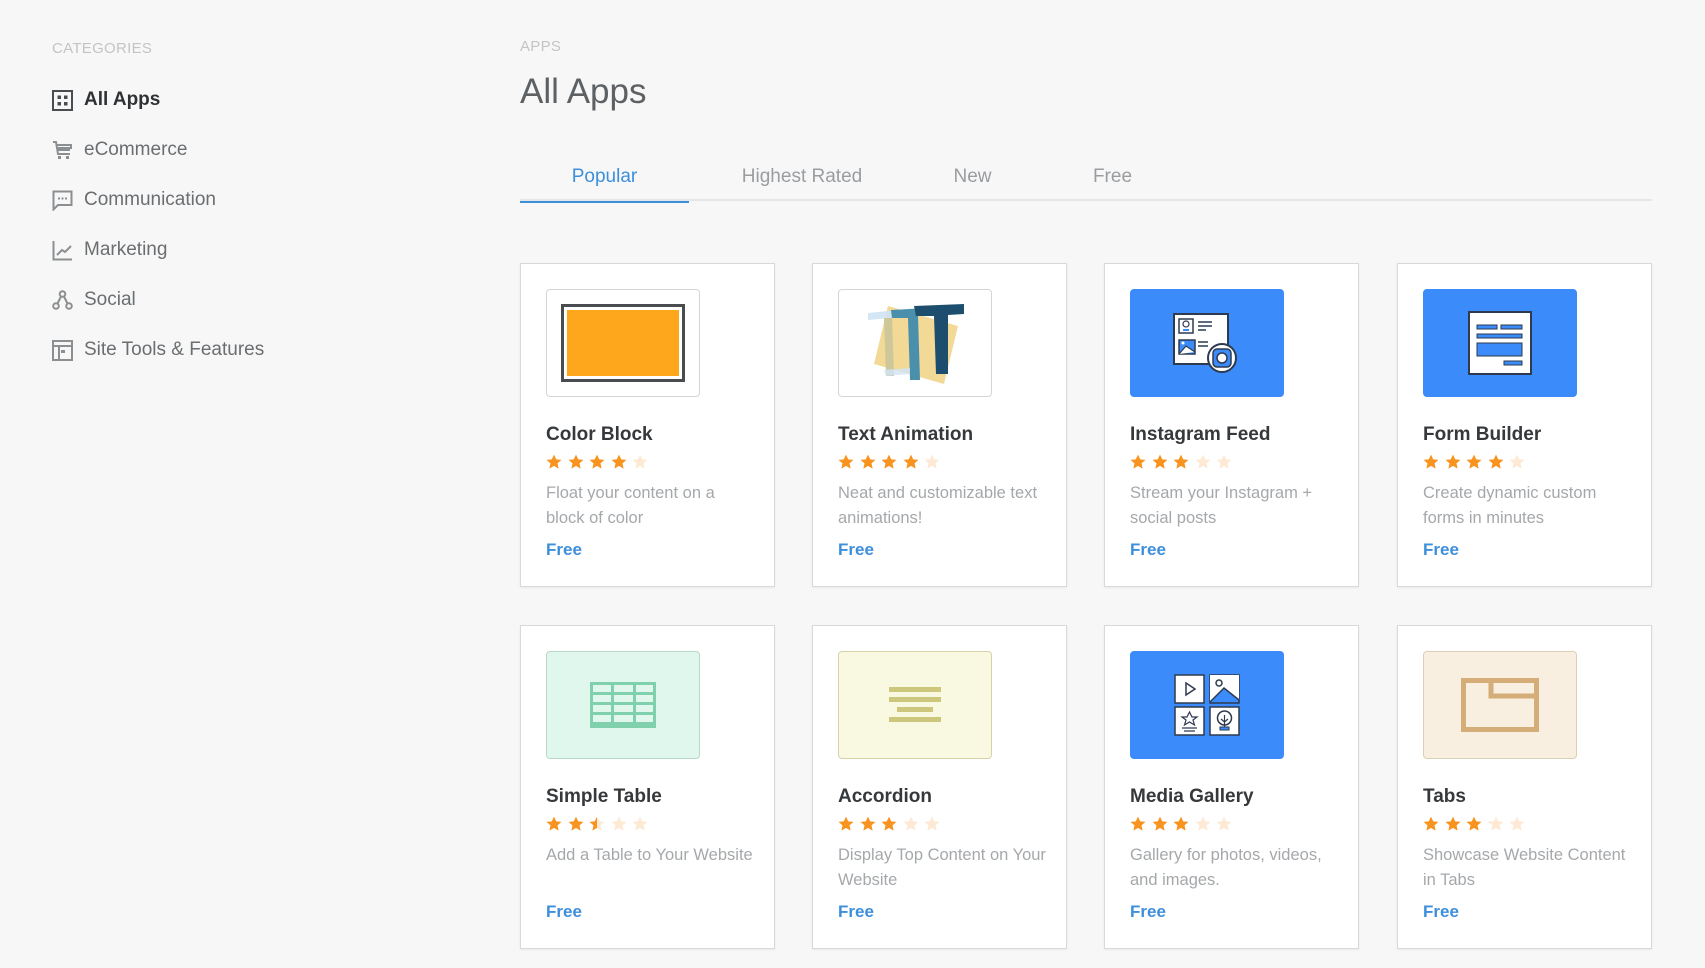 The width and height of the screenshot is (1705, 968). What do you see at coordinates (1192, 796) in the screenshot?
I see `app-name: Media Gallery` at bounding box center [1192, 796].